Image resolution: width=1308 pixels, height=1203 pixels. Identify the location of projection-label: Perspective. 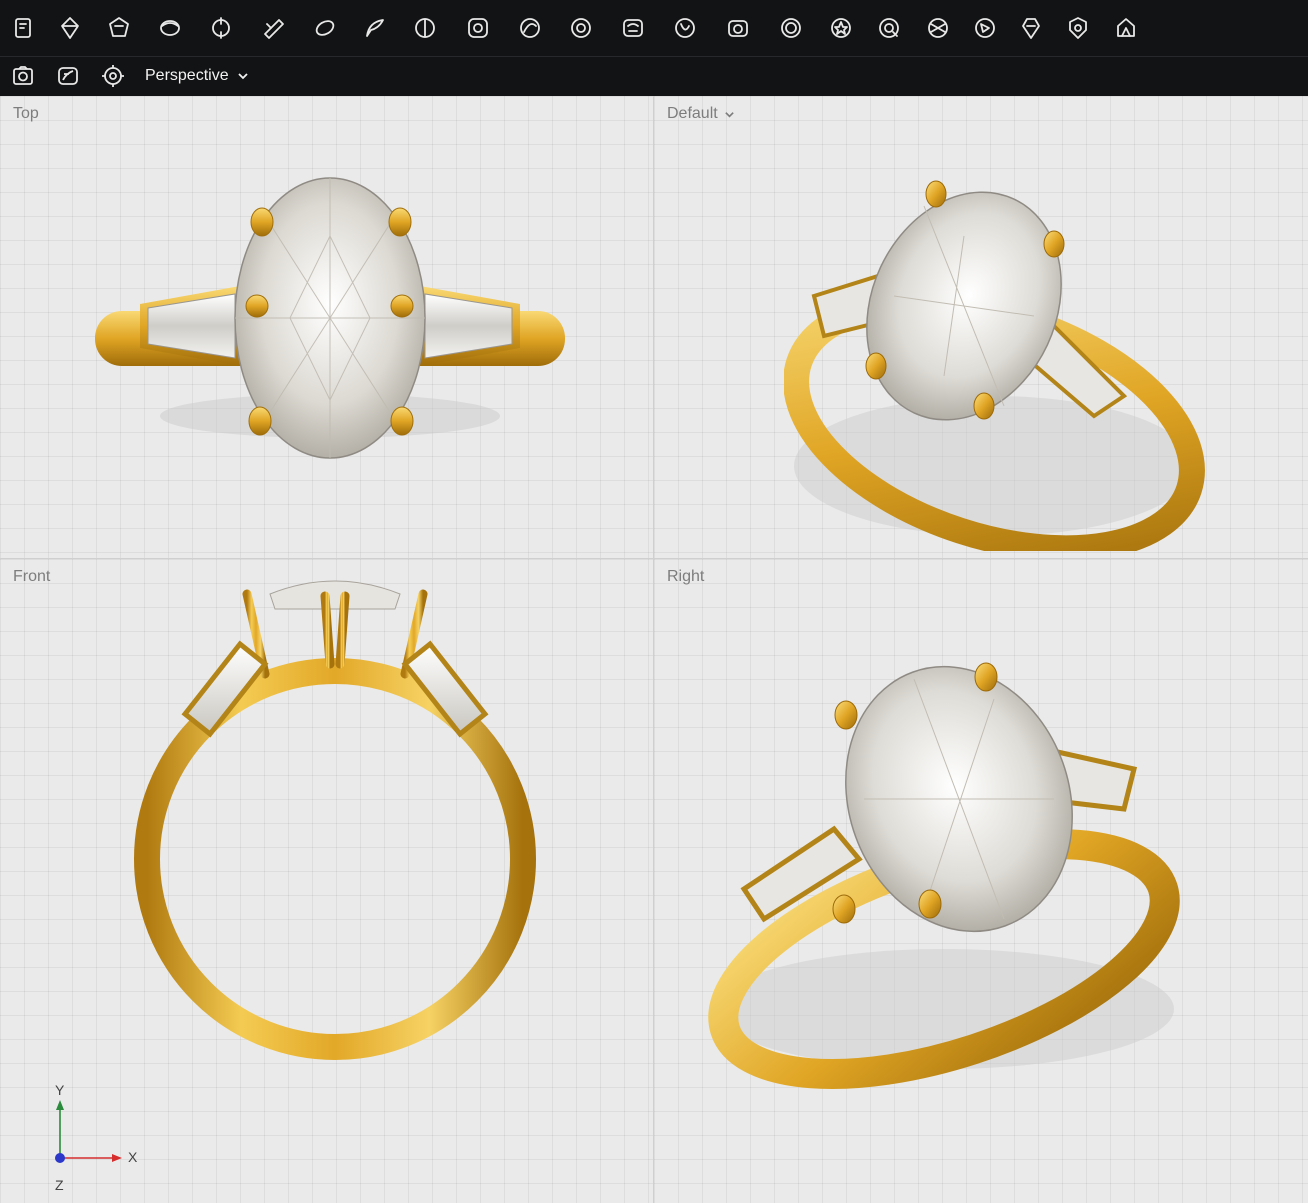
(187, 75).